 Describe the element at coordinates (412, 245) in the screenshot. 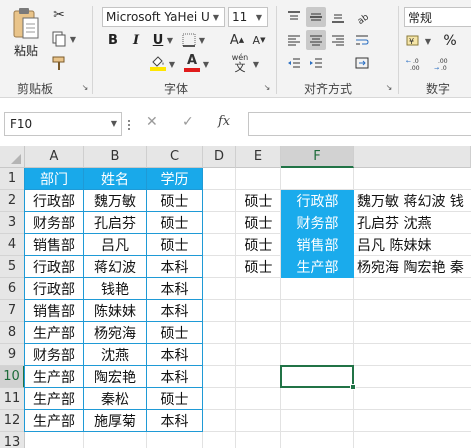

I see `result-names-cell: 吕凡 陈妹妹` at that location.